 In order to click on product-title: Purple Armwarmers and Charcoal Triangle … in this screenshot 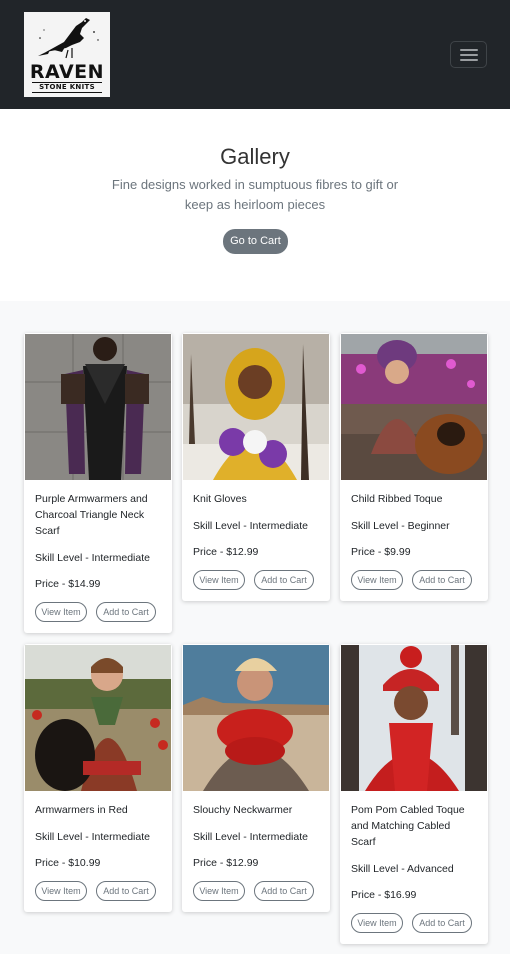, I will do `click(91, 515)`.